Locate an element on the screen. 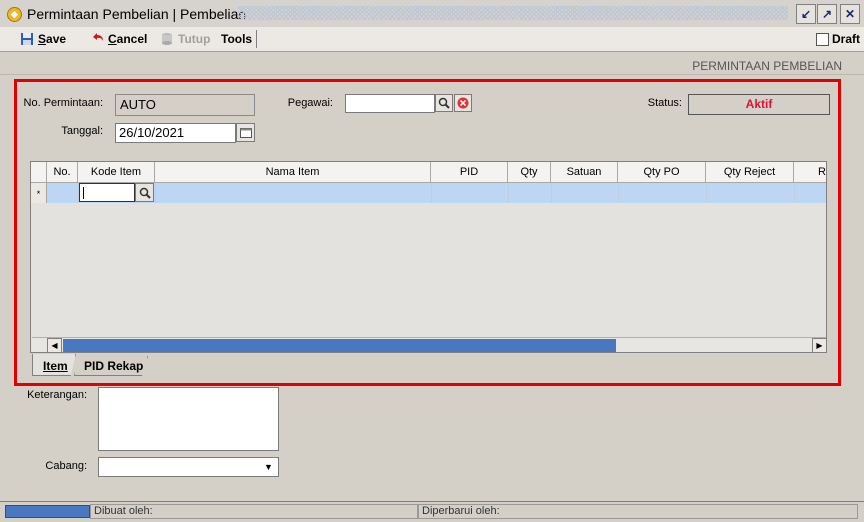  title-bar: ◆ Permintaan Pembelian | Pembelian ↙ ↗ ✕ is located at coordinates (432, 14).